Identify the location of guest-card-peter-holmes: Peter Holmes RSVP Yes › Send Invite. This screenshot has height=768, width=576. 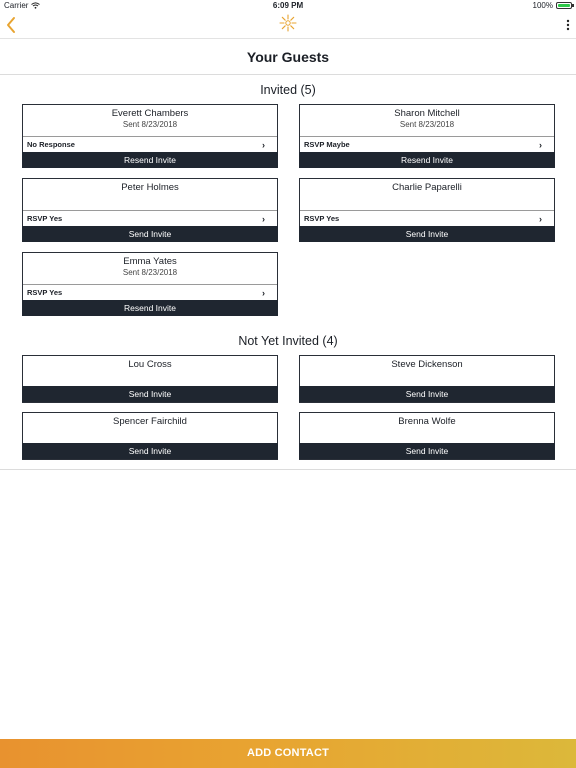
(150, 210).